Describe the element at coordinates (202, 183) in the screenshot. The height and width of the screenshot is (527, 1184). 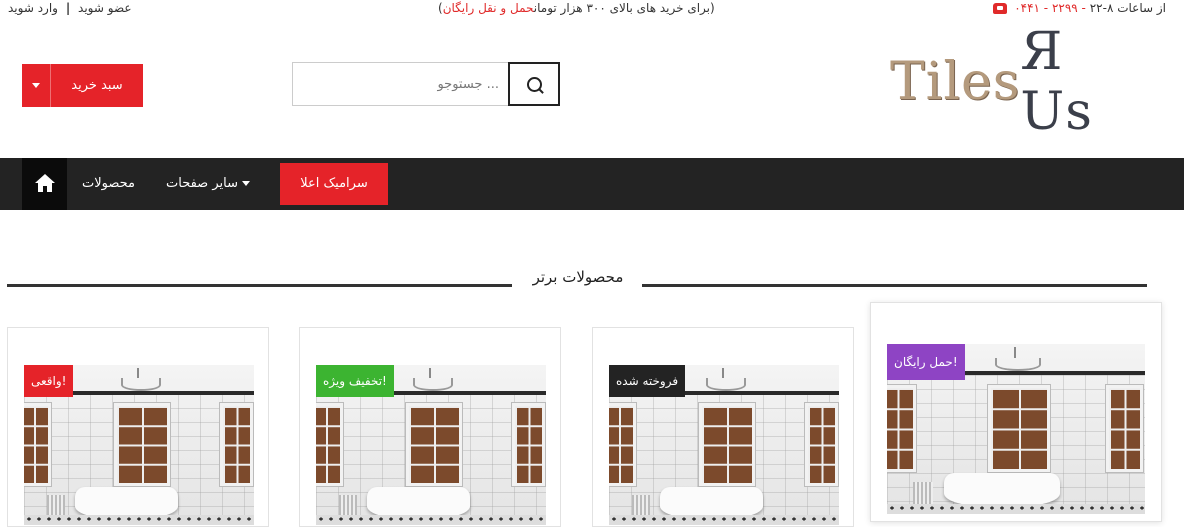
I see `nav-item-other-pages-label: سایر صفحات` at that location.